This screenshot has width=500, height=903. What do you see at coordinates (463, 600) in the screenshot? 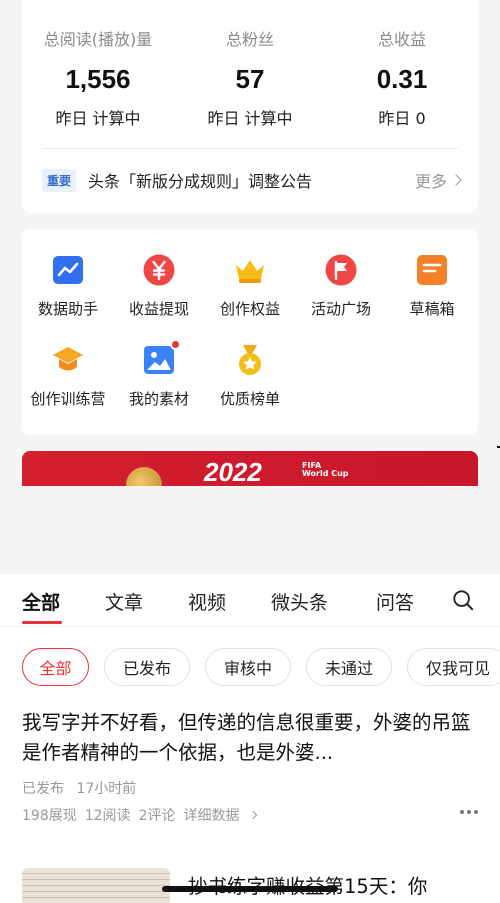
I see `search-icon` at bounding box center [463, 600].